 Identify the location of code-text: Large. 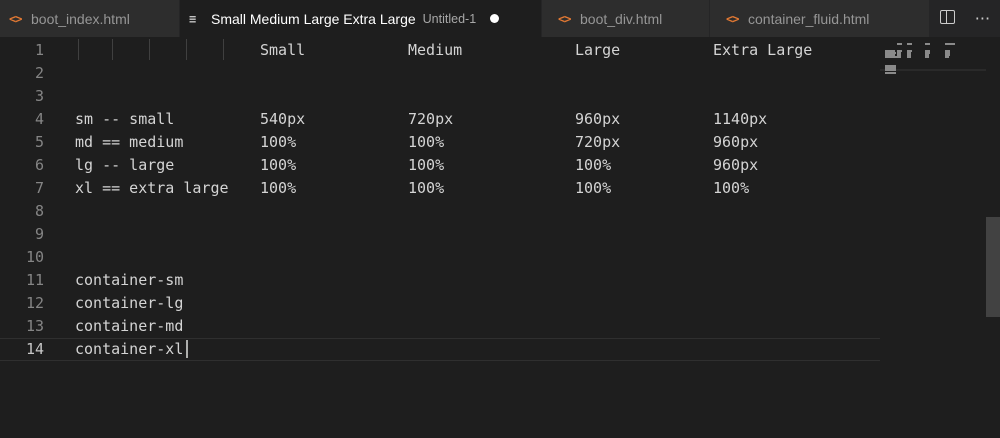
(598, 50).